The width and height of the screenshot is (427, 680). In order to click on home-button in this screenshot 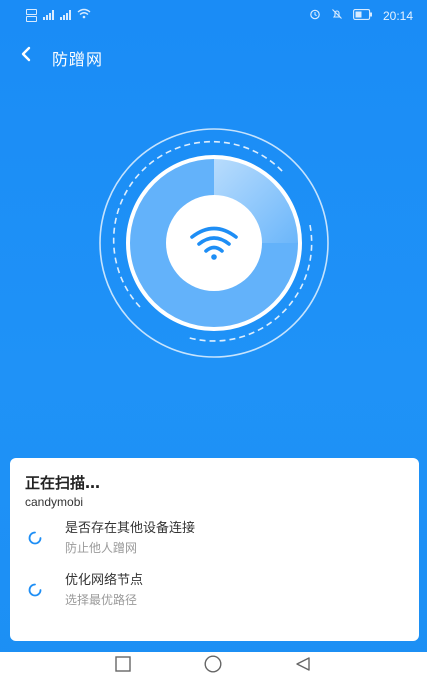, I will do `click(213, 666)`.